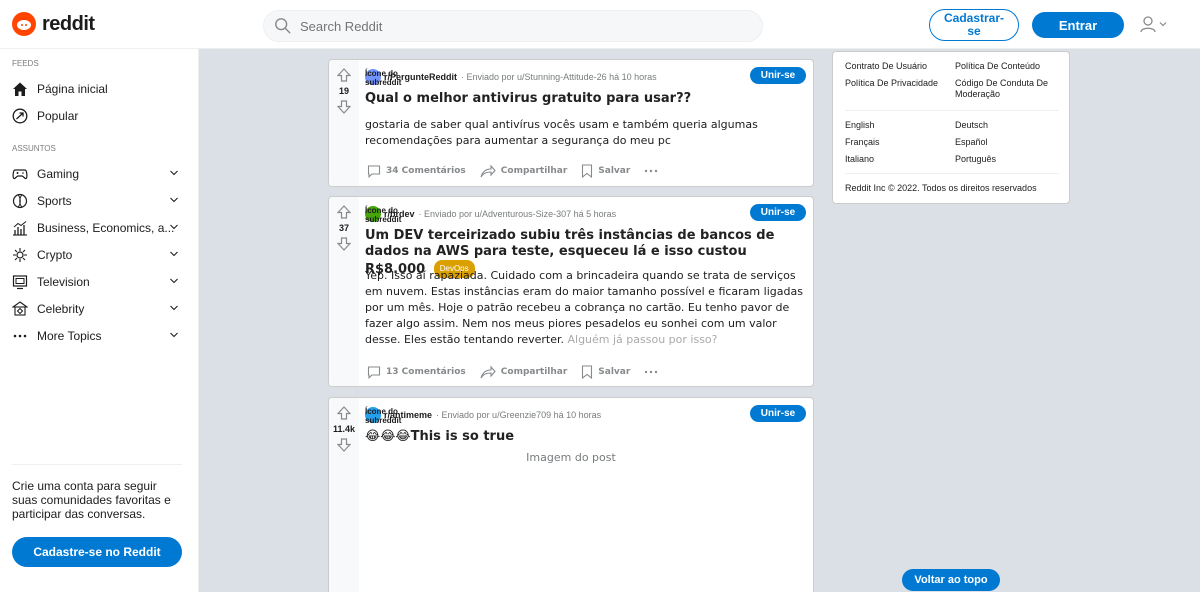 The height and width of the screenshot is (592, 1200). What do you see at coordinates (69, 335) in the screenshot?
I see `sidebar-item-label: More Topics` at bounding box center [69, 335].